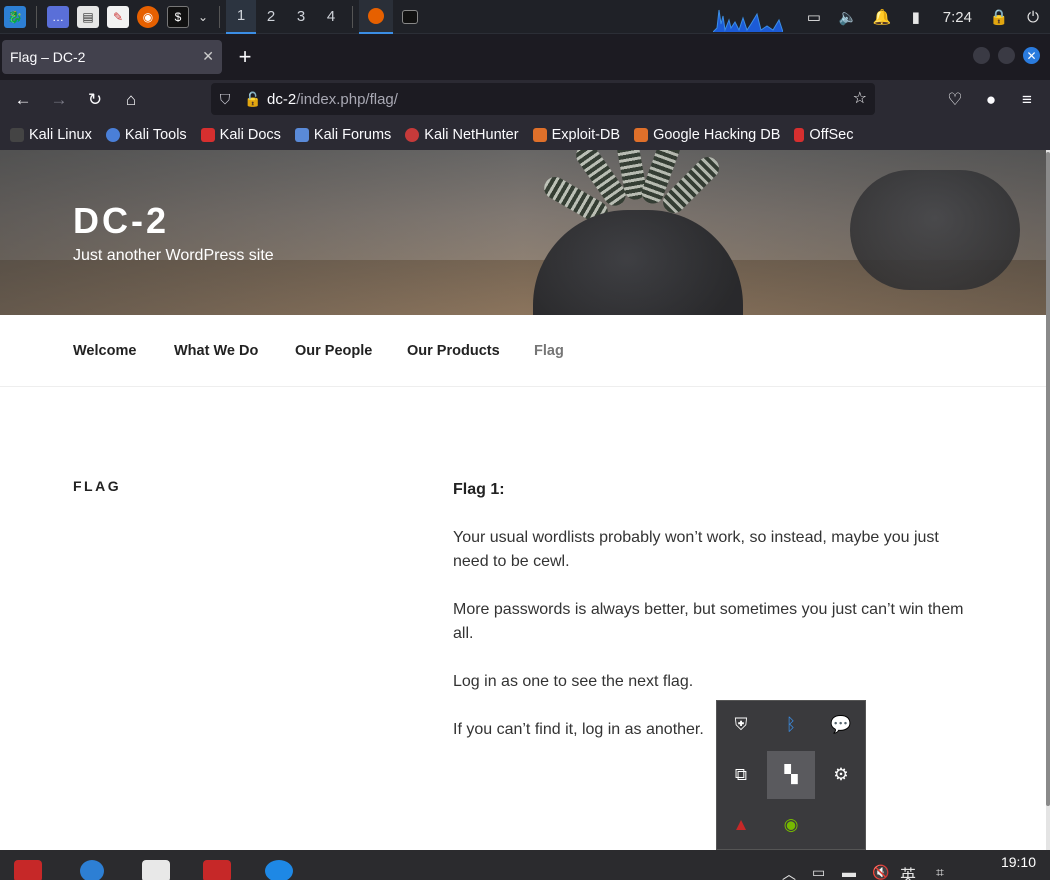 This screenshot has height=880, width=1050. Describe the element at coordinates (208, 56) in the screenshot. I see `close-tab-icon: ✕` at that location.